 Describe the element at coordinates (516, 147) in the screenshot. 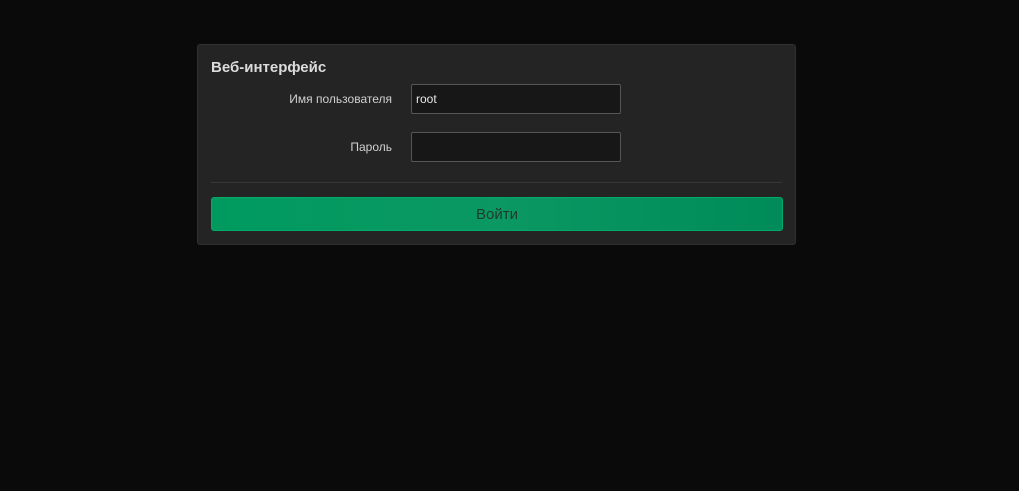

I see `password-input` at that location.